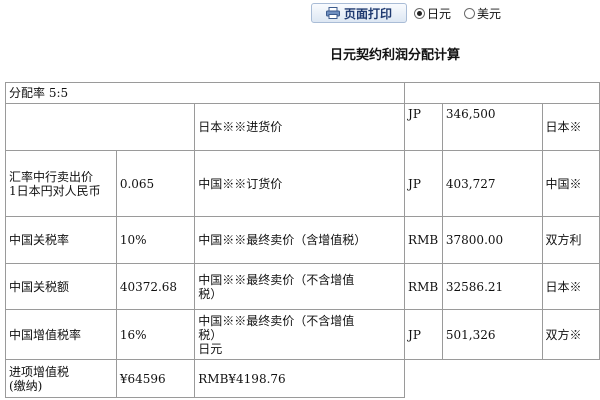  I want to click on cell-value: 10%, so click(155, 240).